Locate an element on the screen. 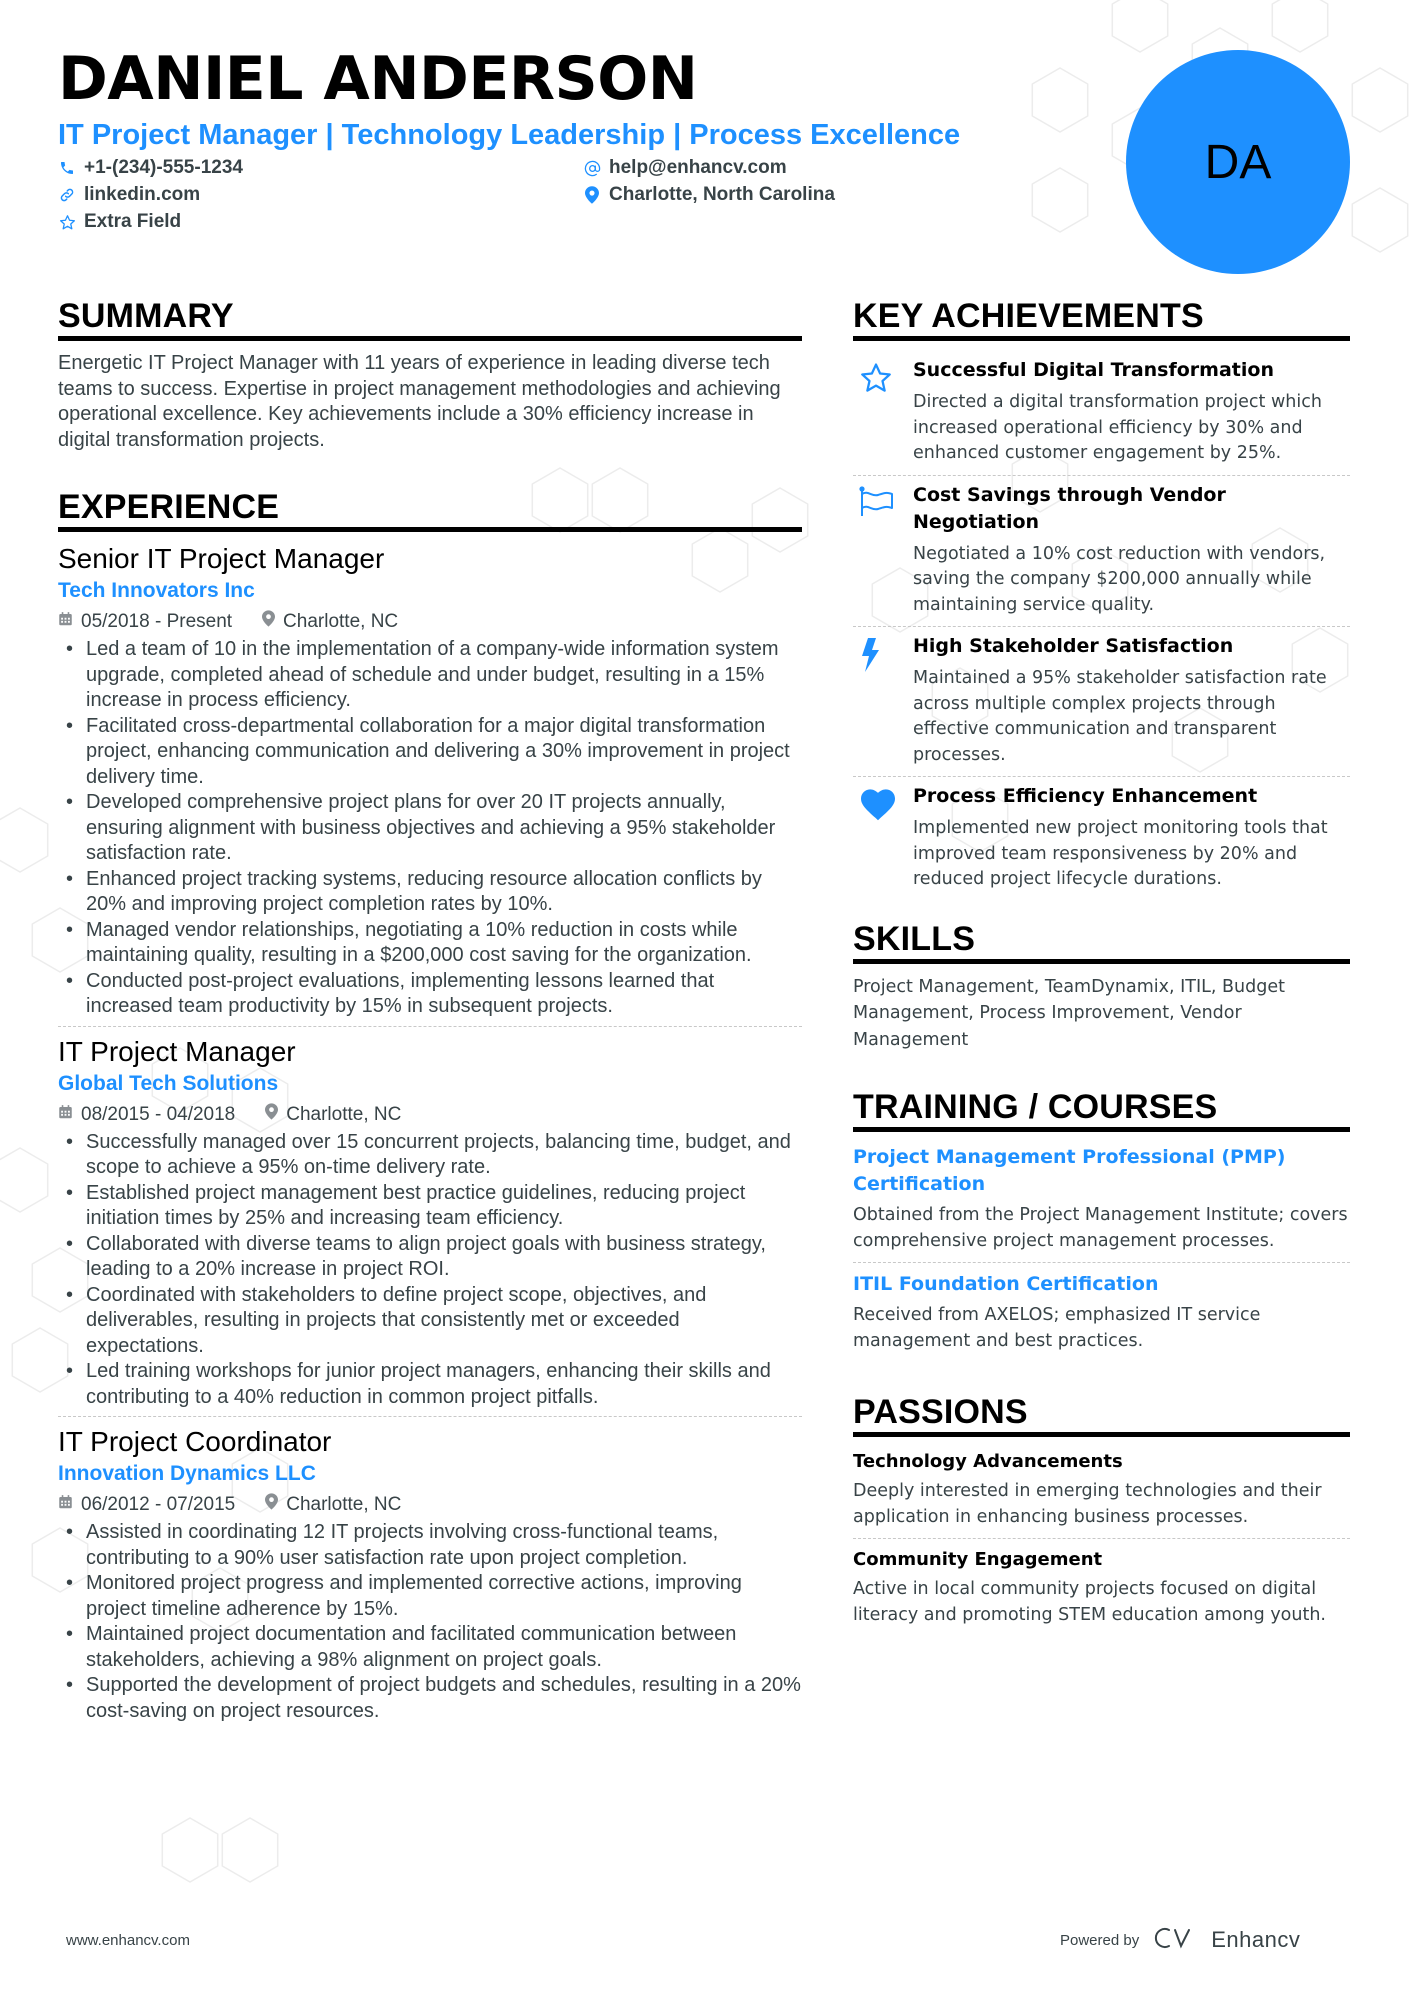  job-dates: 08/2015 - 04/2018 is located at coordinates (158, 1114).